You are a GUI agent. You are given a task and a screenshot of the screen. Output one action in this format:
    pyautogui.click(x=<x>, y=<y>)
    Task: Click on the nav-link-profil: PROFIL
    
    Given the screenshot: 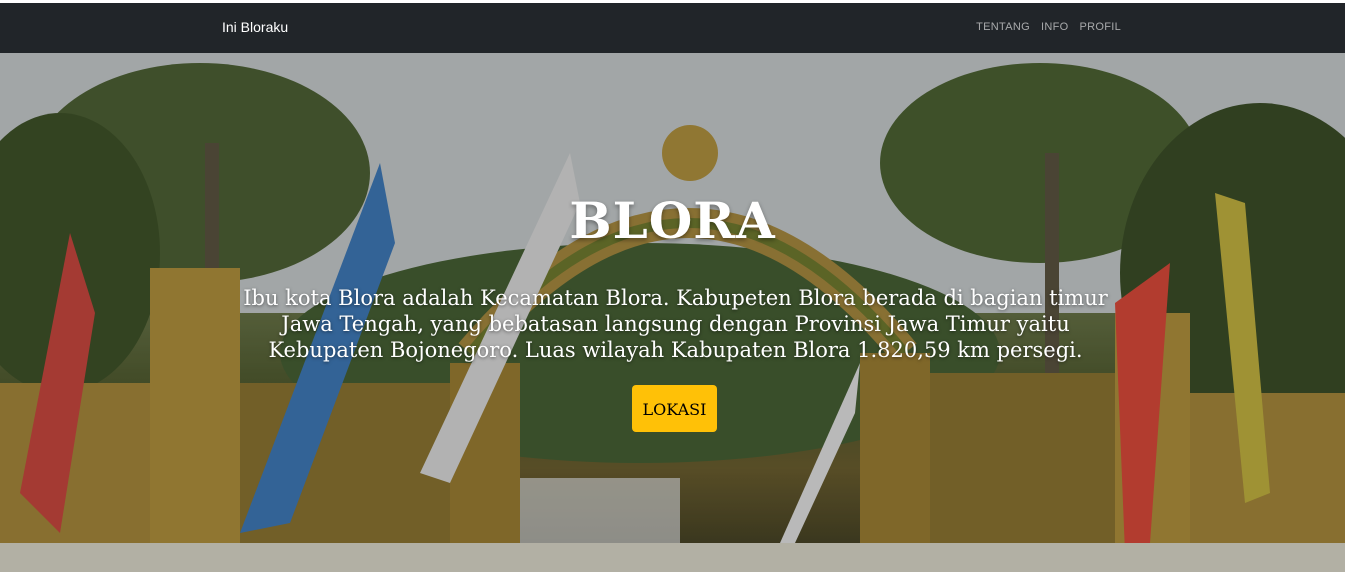 What is the action you would take?
    pyautogui.click(x=1100, y=27)
    